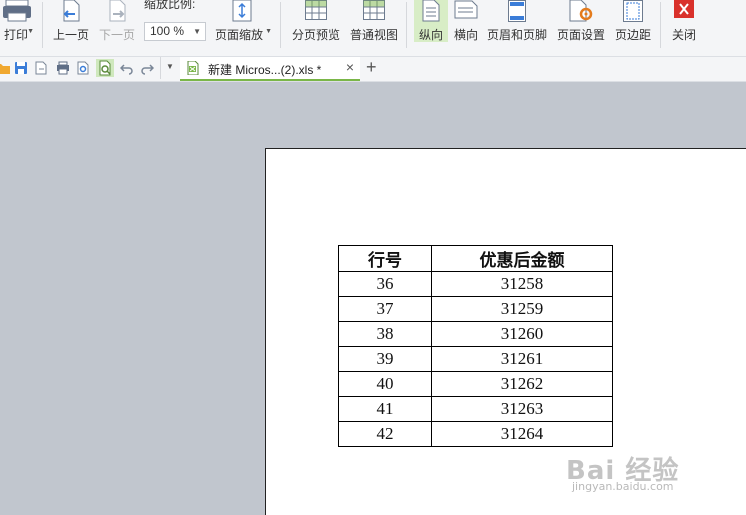  I want to click on export-pdf-icon, so click(41, 68).